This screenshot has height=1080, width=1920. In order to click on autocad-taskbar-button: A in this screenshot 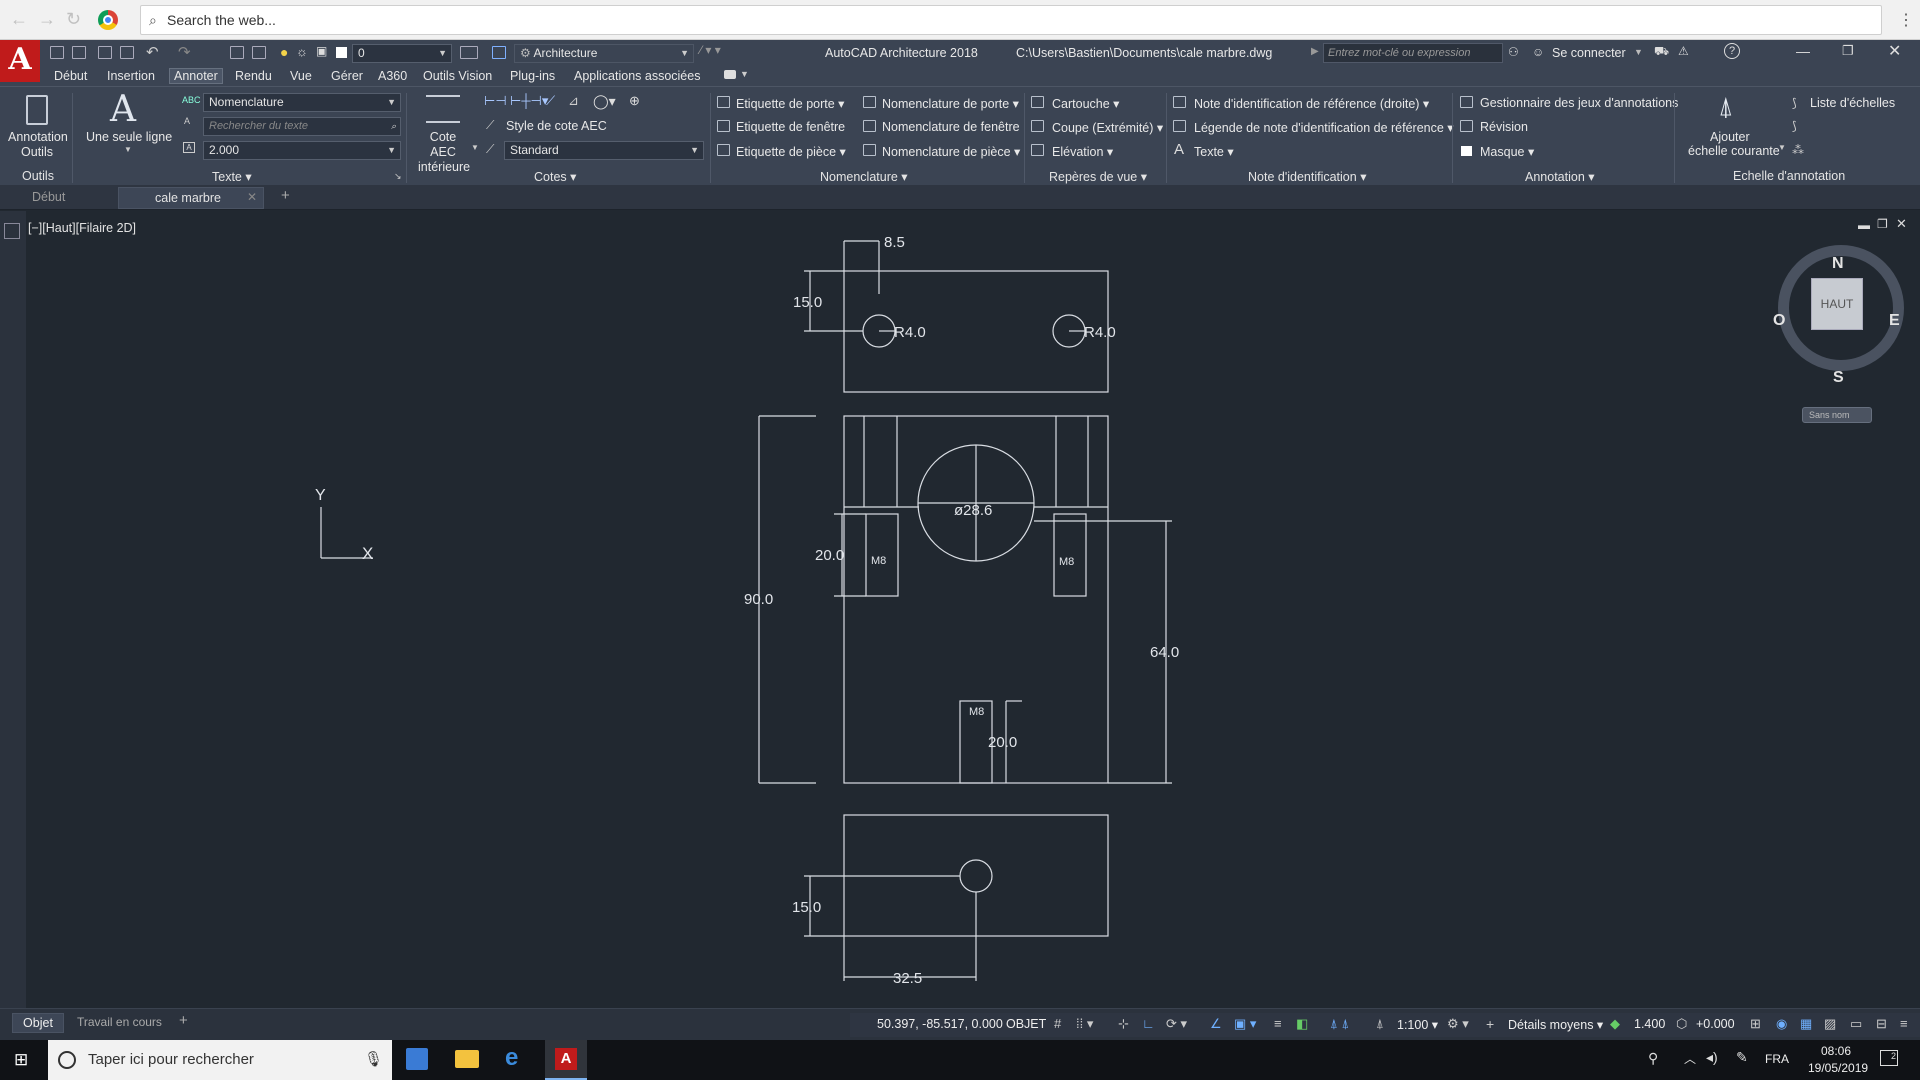, I will do `click(566, 1060)`.